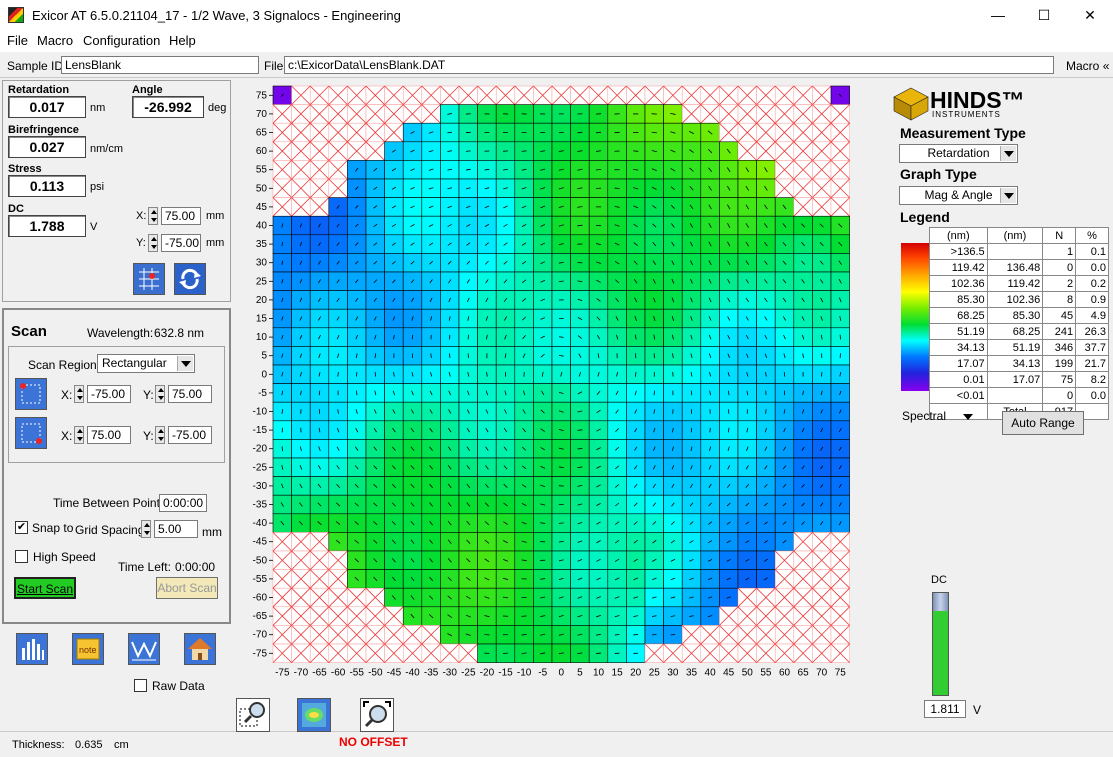 The width and height of the screenshot is (1113, 757). Describe the element at coordinates (580, 673) in the screenshot. I see `x-tick-label: 5` at that location.